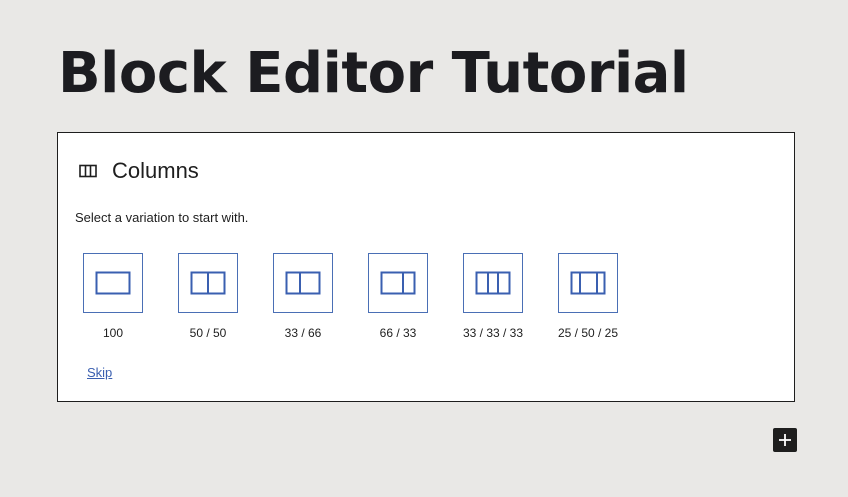  Describe the element at coordinates (588, 333) in the screenshot. I see `variation-label: 25 / 50 / 25` at that location.